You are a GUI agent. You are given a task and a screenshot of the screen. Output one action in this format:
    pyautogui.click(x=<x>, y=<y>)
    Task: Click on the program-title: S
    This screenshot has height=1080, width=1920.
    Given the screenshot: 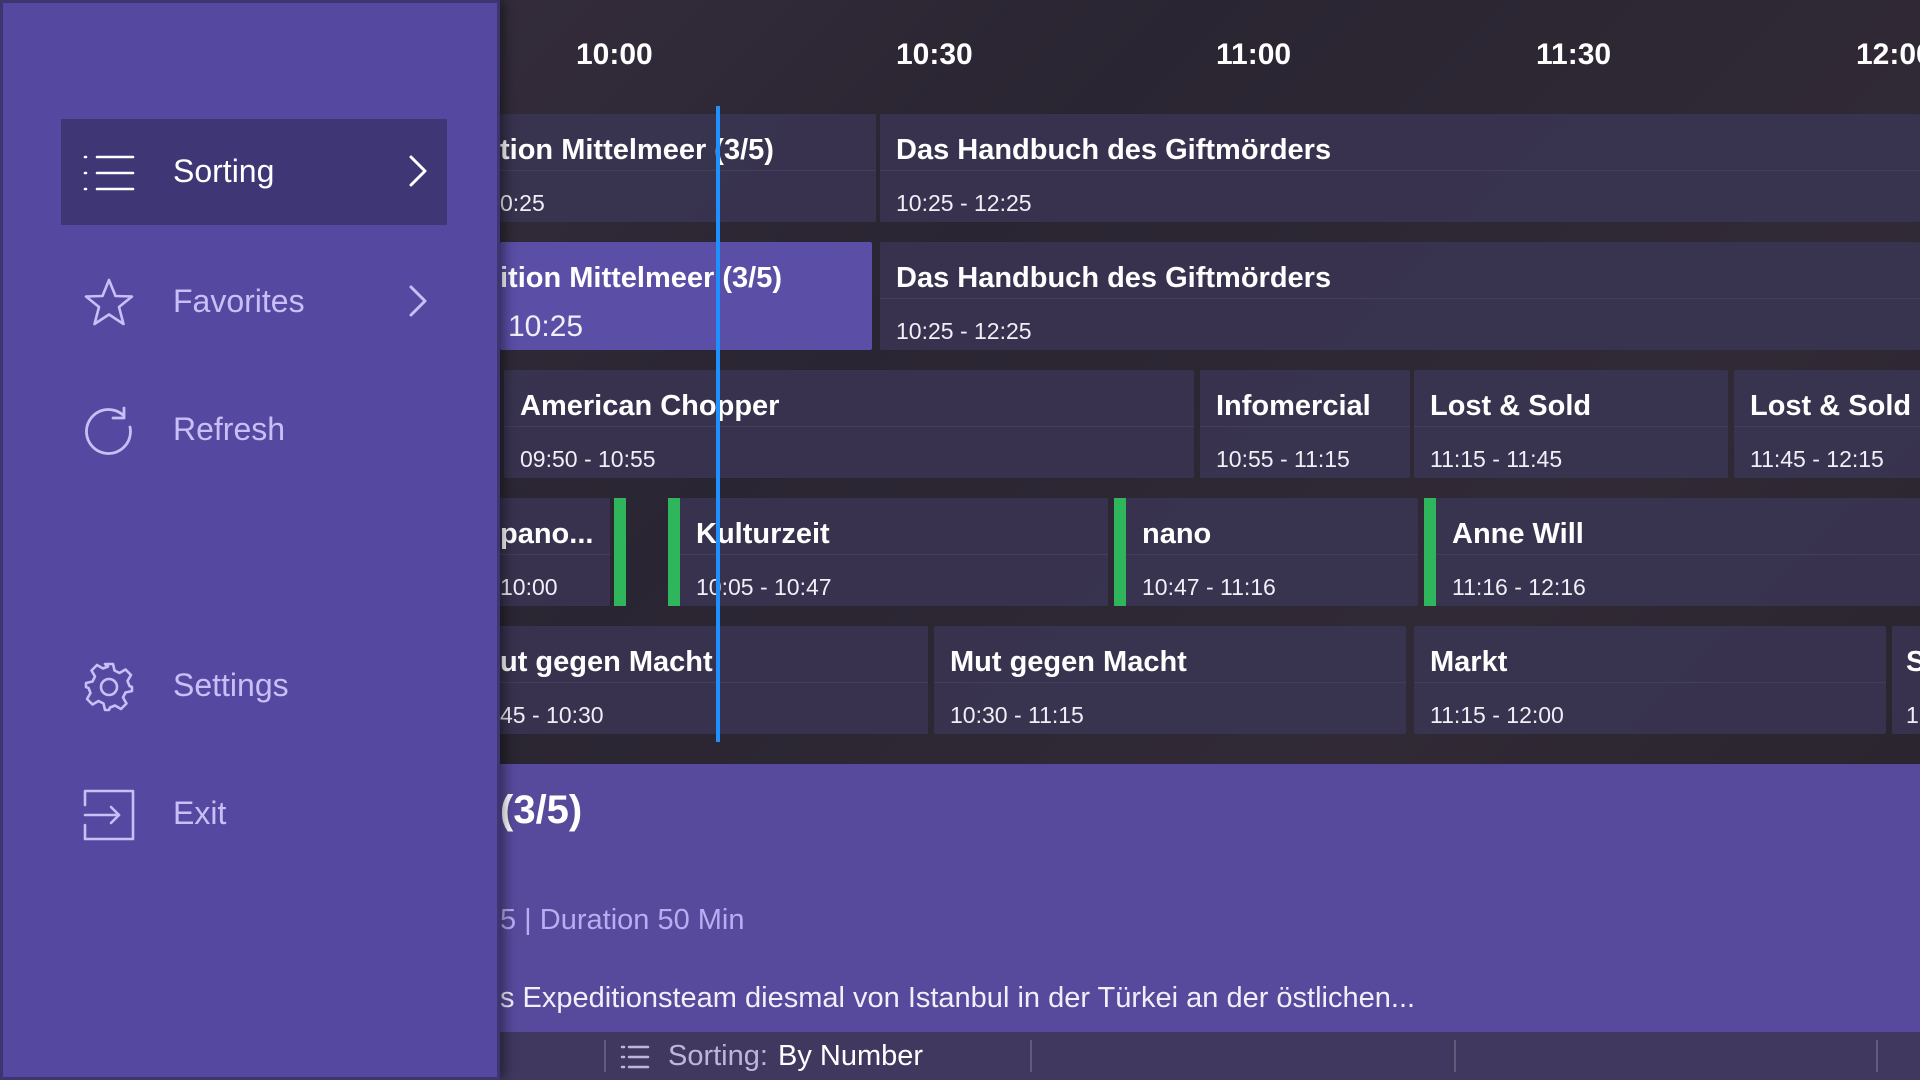 What is the action you would take?
    pyautogui.click(x=1913, y=662)
    